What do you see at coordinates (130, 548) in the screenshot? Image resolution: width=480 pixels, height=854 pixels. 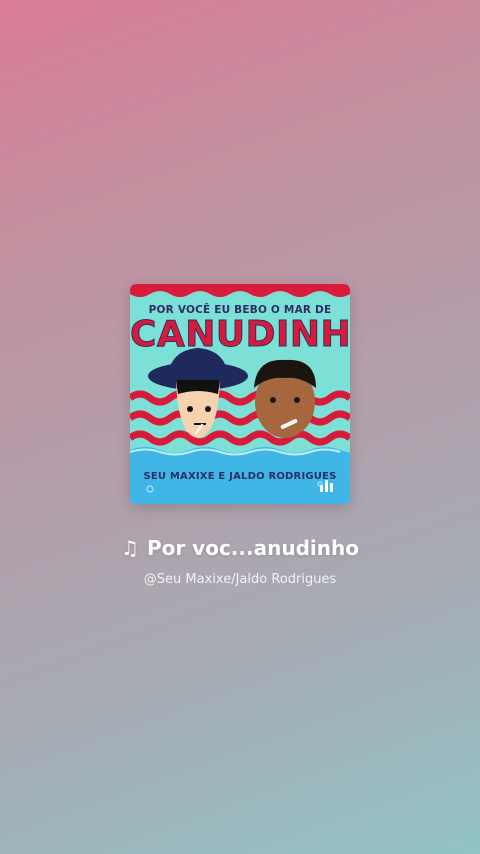 I see `music-note-icon: ♫` at bounding box center [130, 548].